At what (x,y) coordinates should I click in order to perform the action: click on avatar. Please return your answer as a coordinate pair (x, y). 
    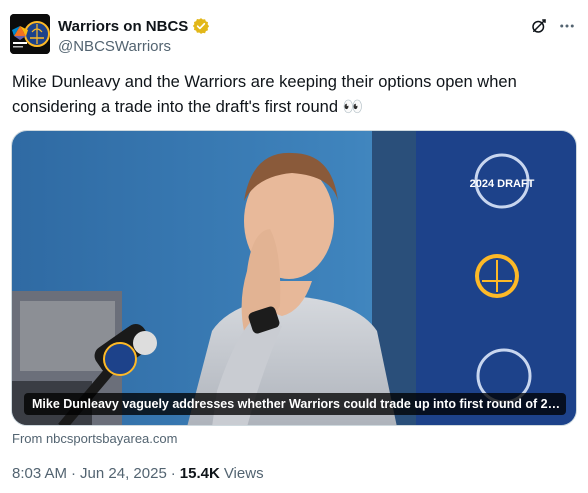
    Looking at the image, I should click on (30, 34).